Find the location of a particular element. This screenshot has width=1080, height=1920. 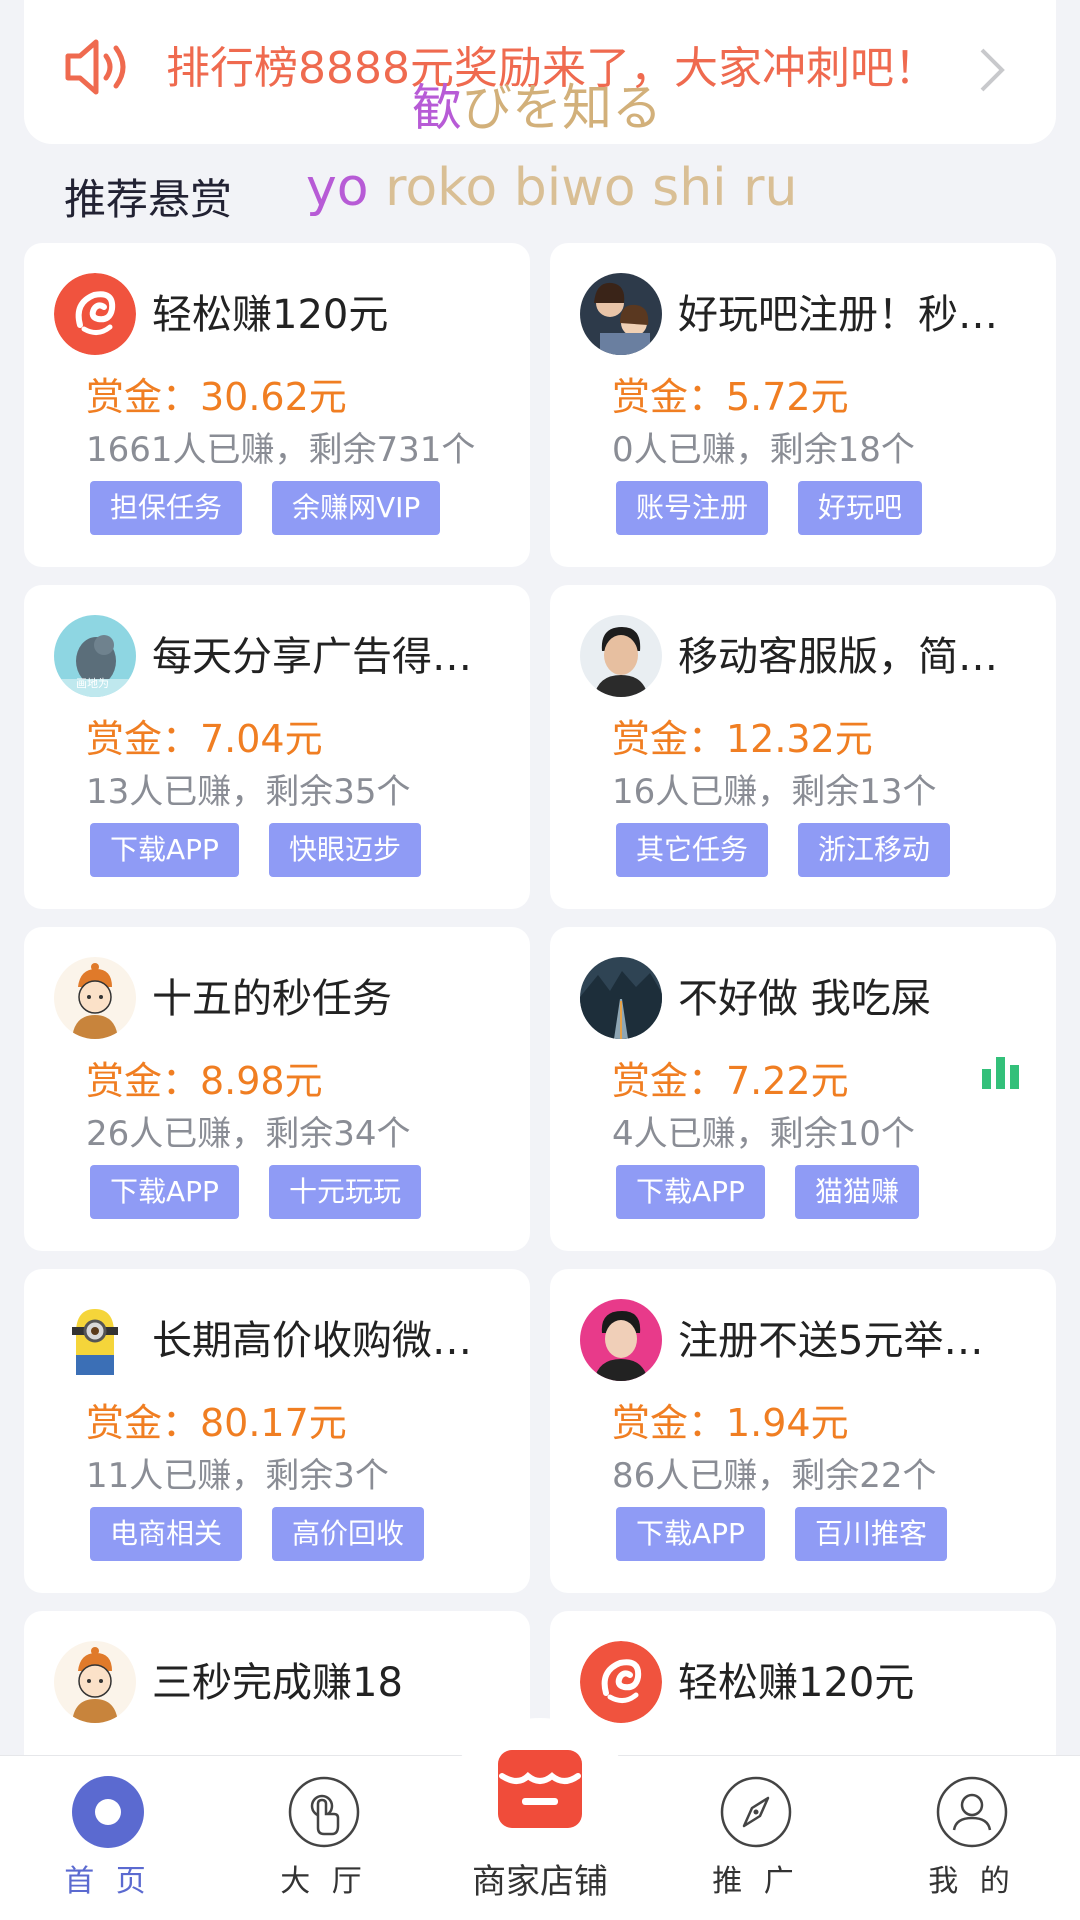

overlay-romaji-first: yo is located at coordinates (337, 188).